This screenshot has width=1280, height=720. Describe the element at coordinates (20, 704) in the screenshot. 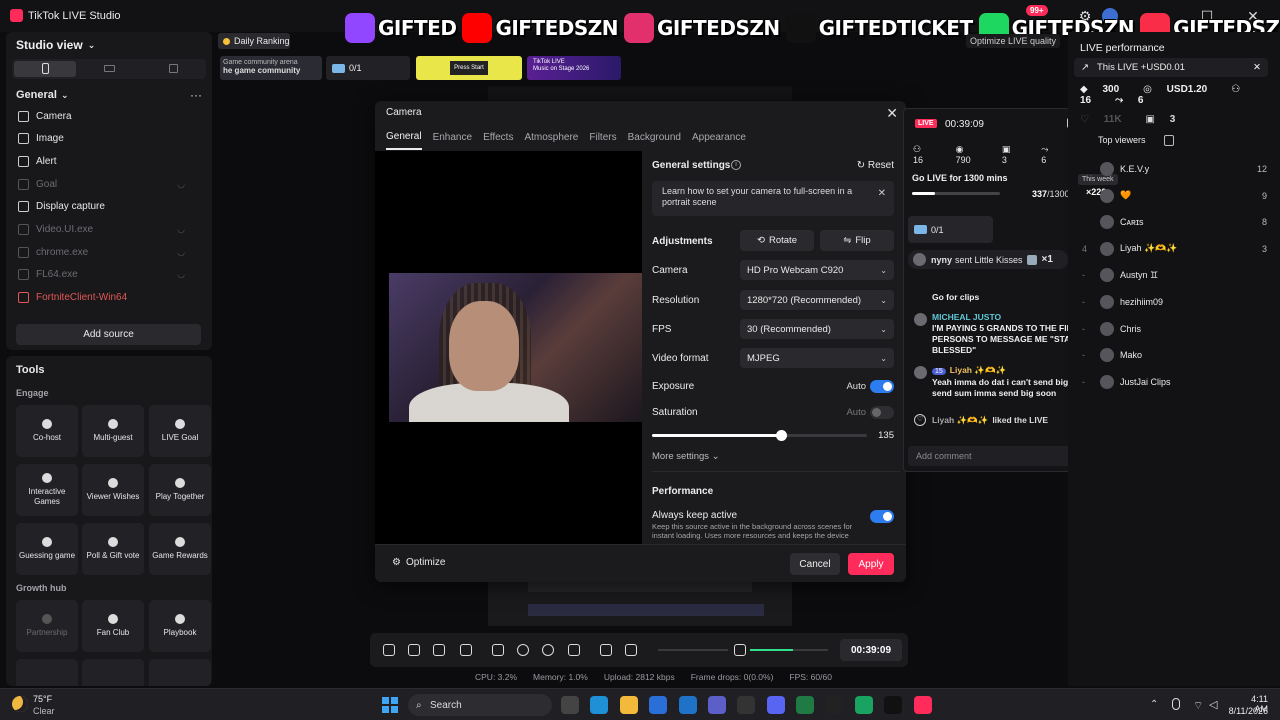

I see `weather-moon-icon` at that location.